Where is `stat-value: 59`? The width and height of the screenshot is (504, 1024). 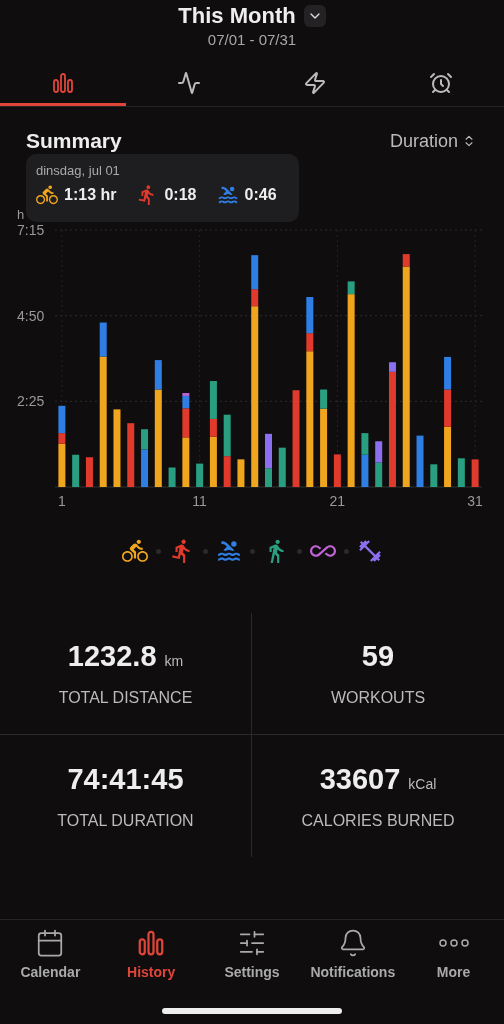
stat-value: 59 is located at coordinates (378, 656).